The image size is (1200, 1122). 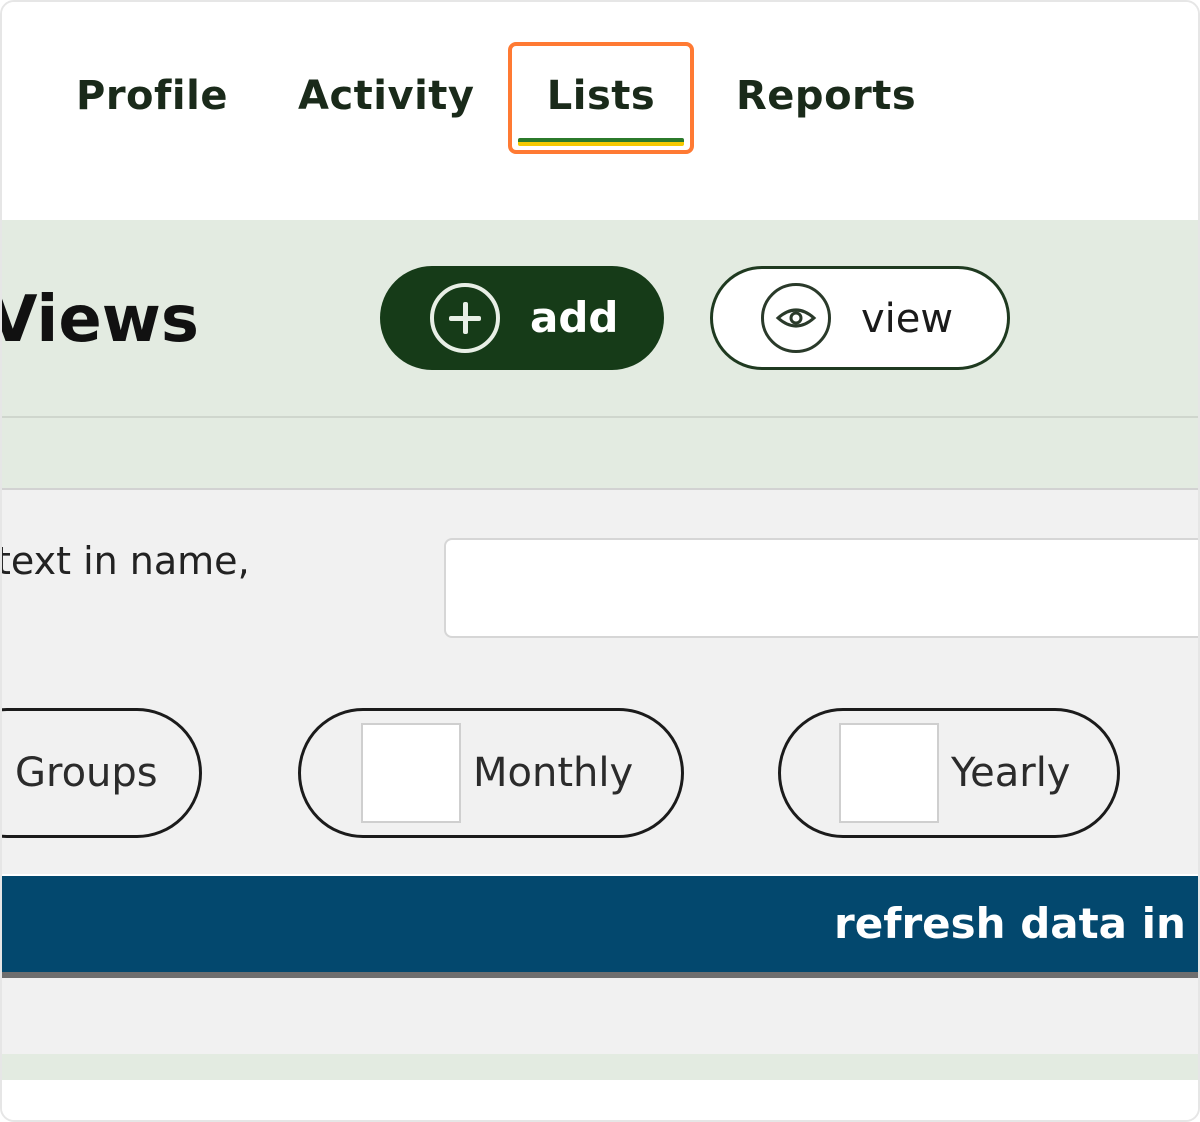 What do you see at coordinates (600, 1100) in the screenshot?
I see `footer-space` at bounding box center [600, 1100].